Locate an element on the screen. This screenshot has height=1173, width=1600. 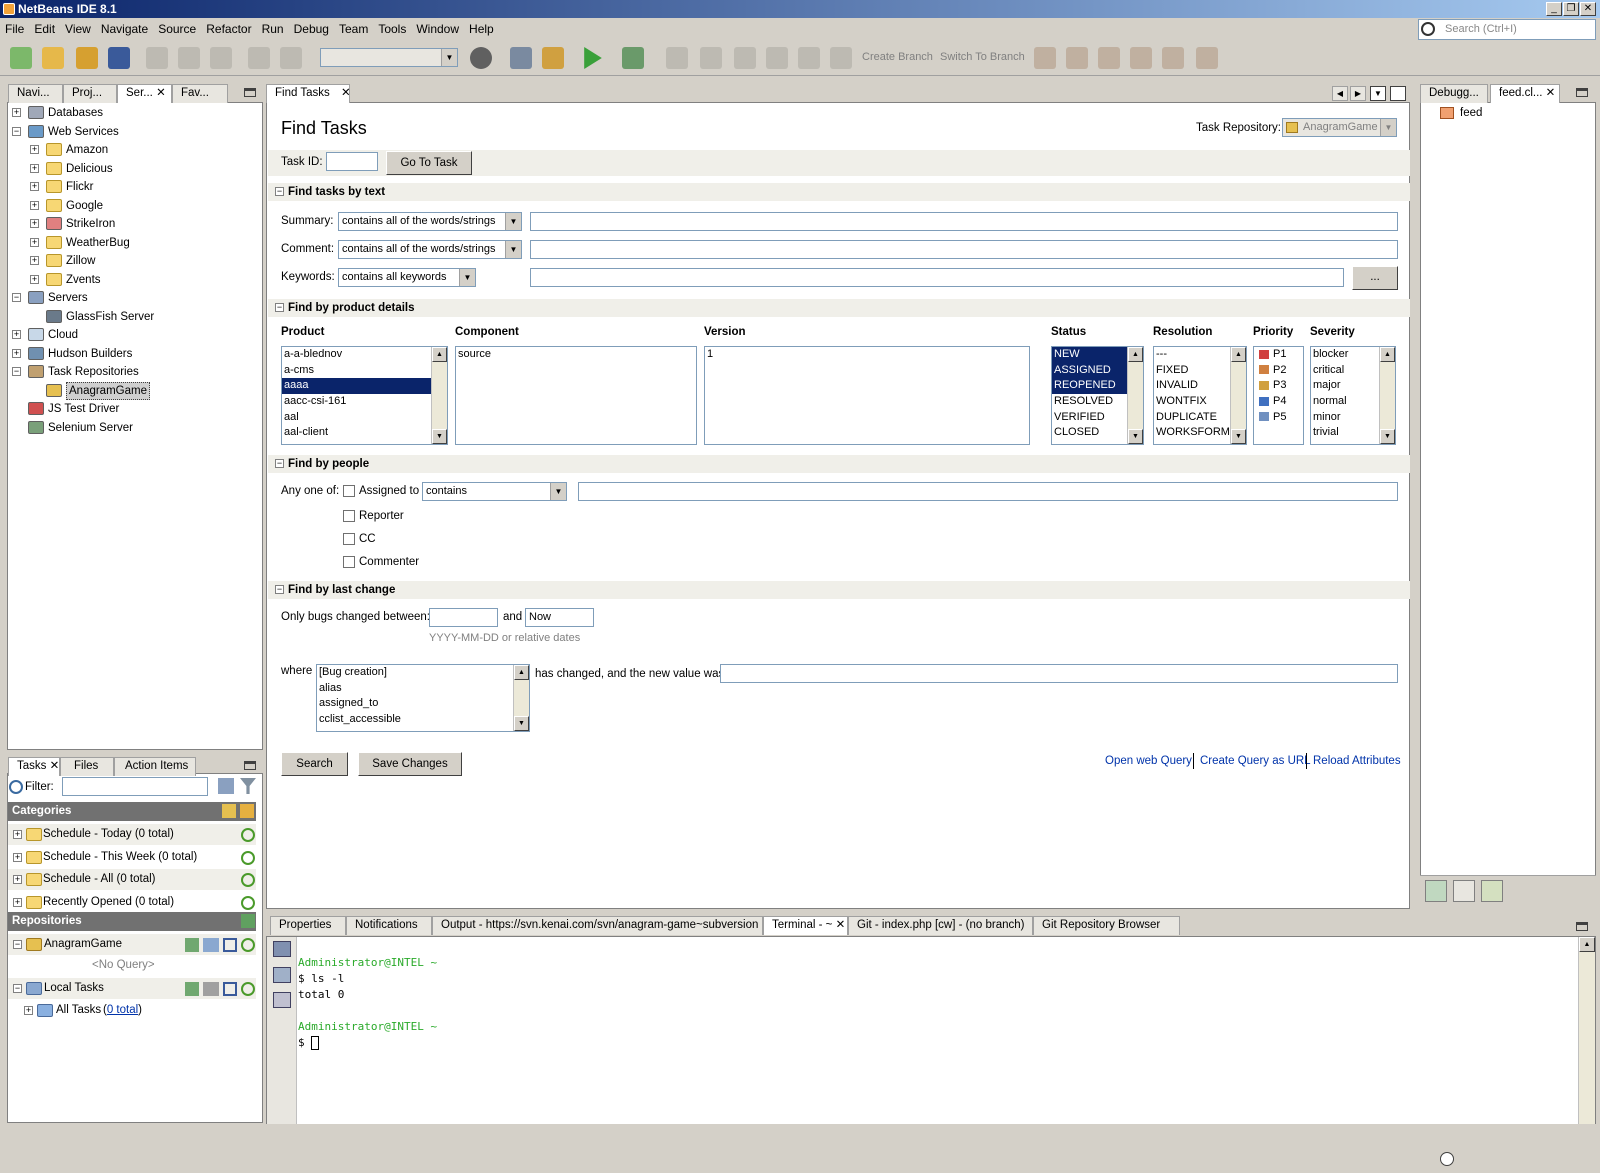
tree-item: AnagramGame is located at coordinates (108, 390).